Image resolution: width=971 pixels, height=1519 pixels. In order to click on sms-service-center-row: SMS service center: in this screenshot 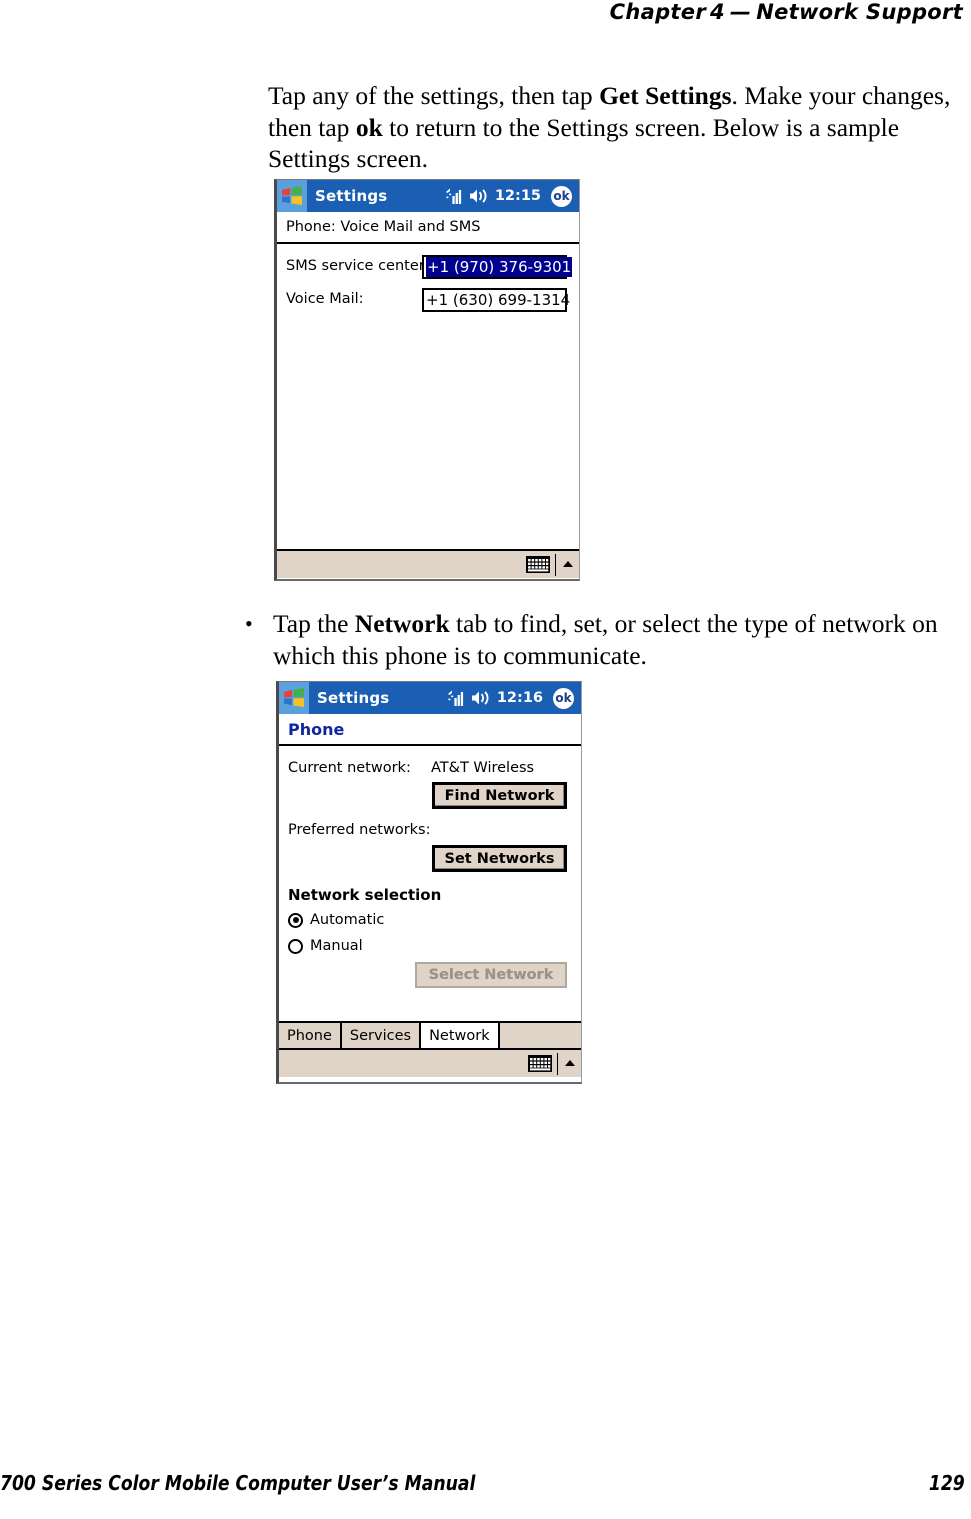, I will do `click(357, 266)`.